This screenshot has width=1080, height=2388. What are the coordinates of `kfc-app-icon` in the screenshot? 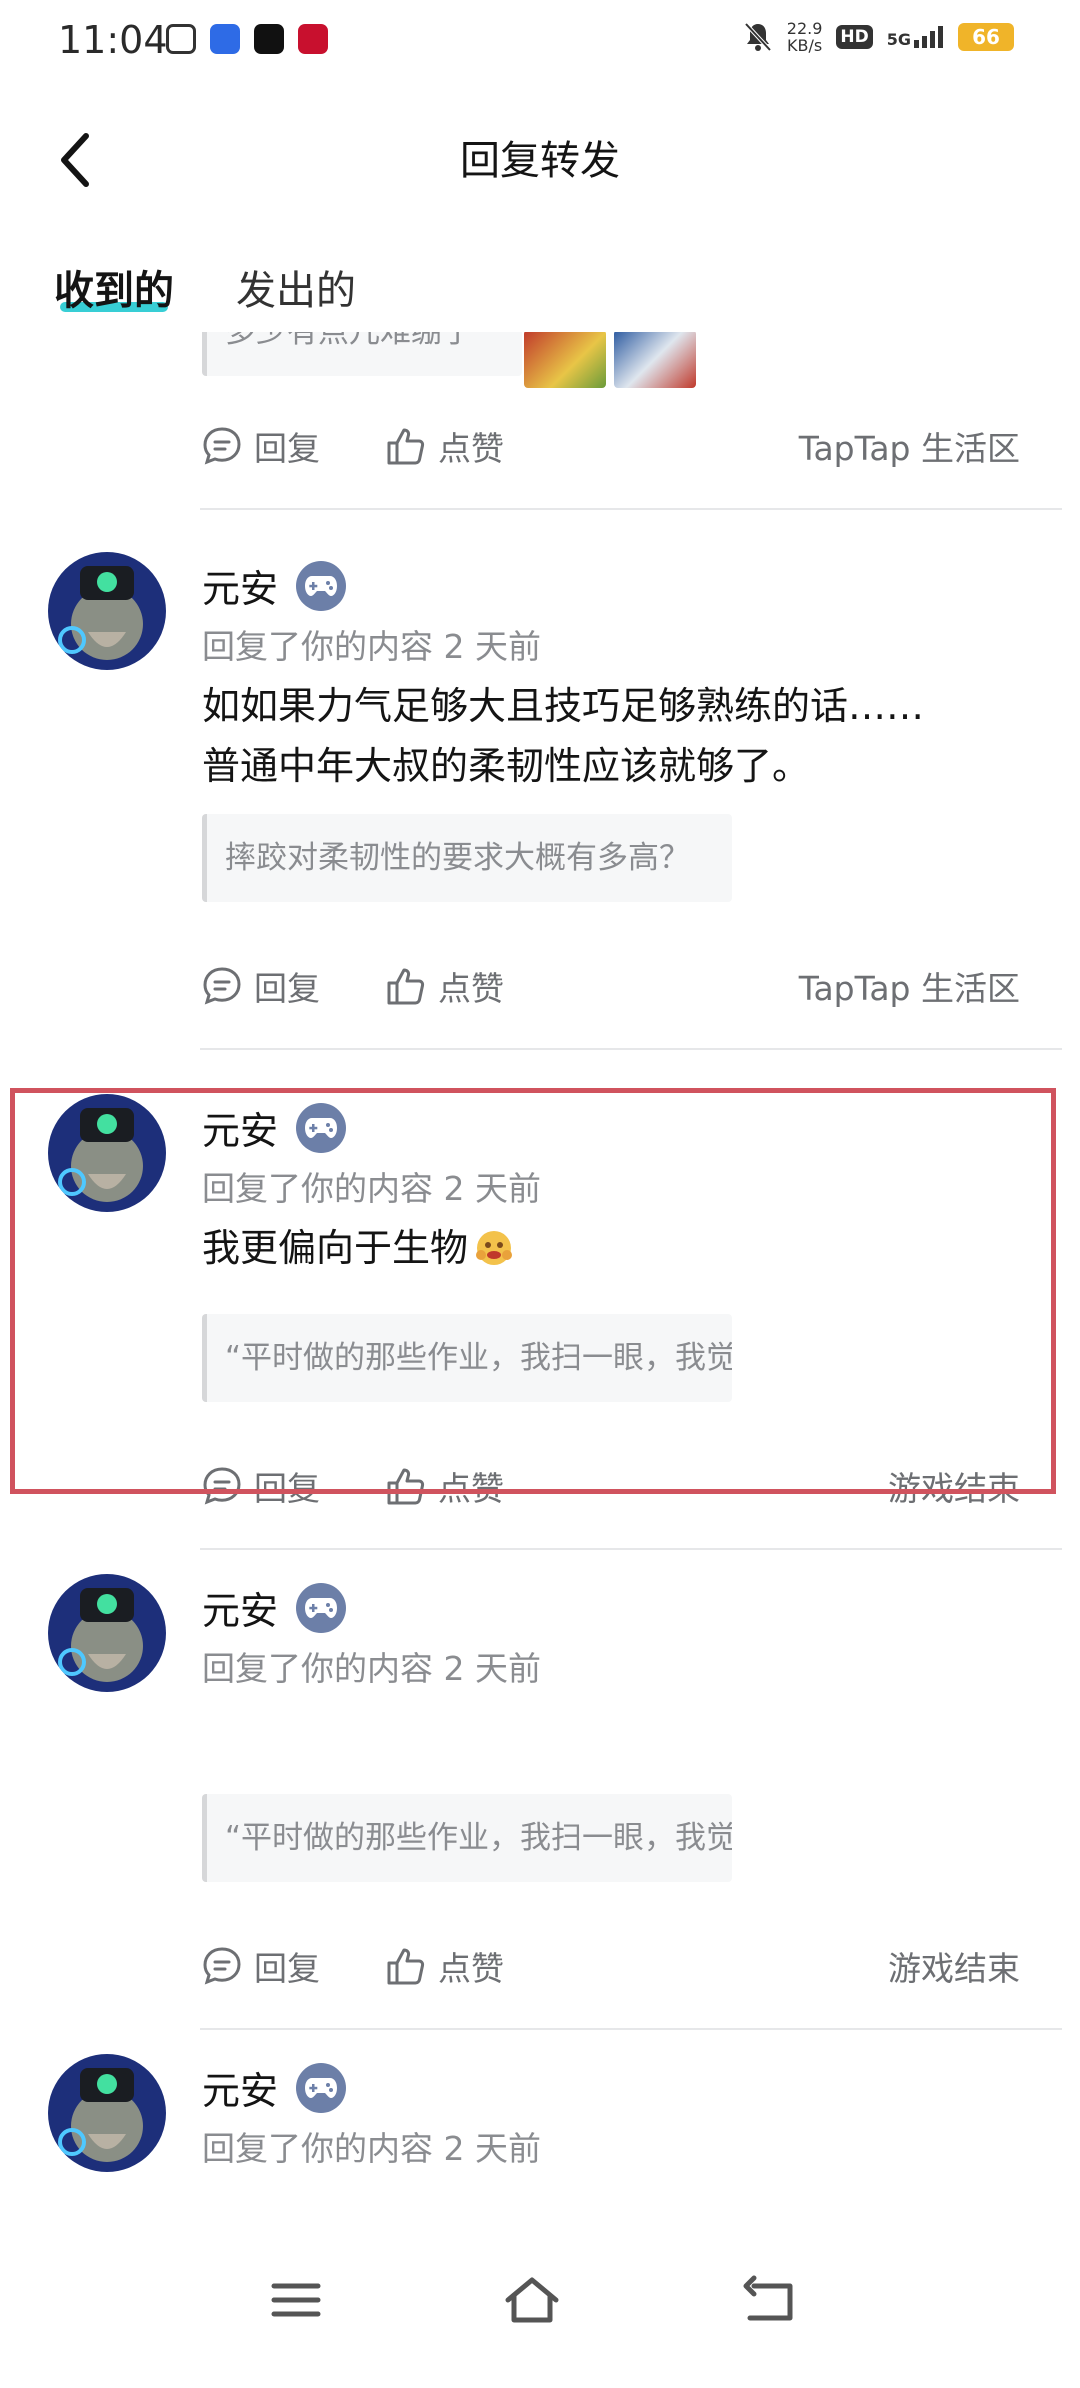 It's located at (313, 39).